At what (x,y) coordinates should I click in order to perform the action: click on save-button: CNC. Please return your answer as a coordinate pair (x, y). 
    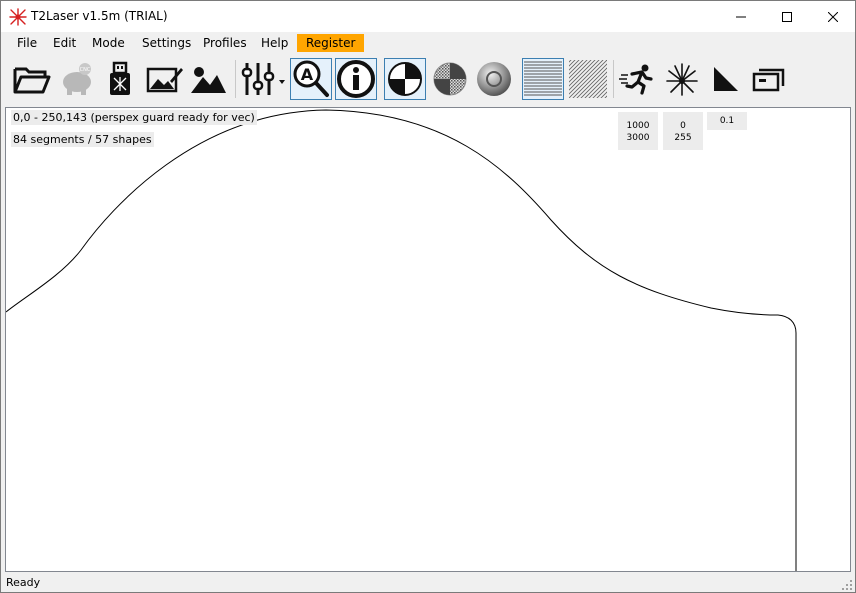
    Looking at the image, I should click on (77, 79).